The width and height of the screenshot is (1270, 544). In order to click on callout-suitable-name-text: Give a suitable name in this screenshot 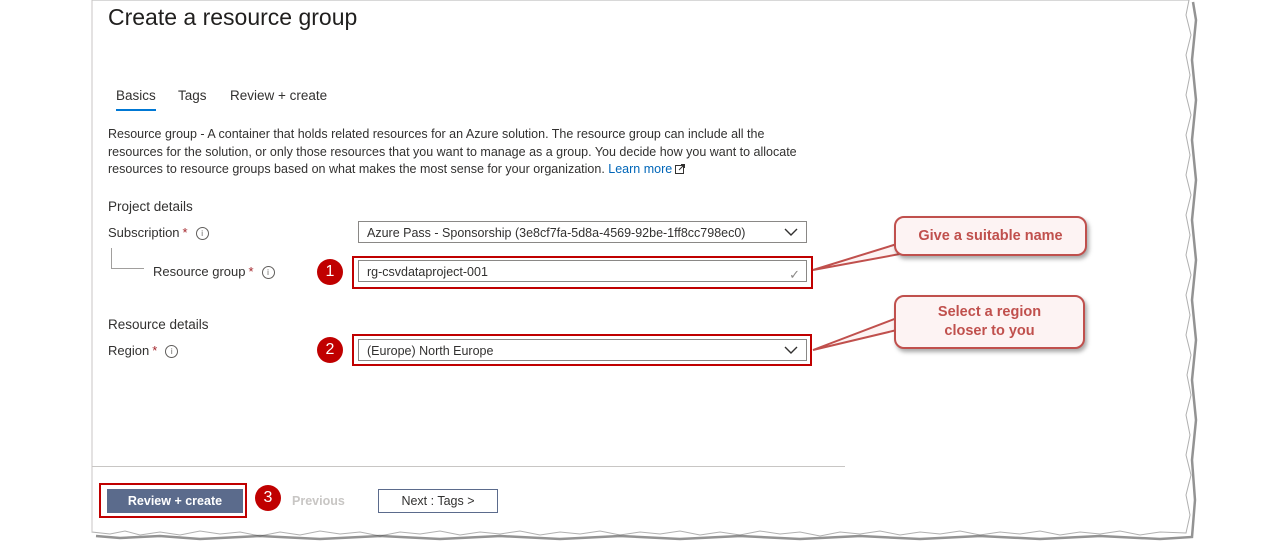, I will do `click(990, 236)`.